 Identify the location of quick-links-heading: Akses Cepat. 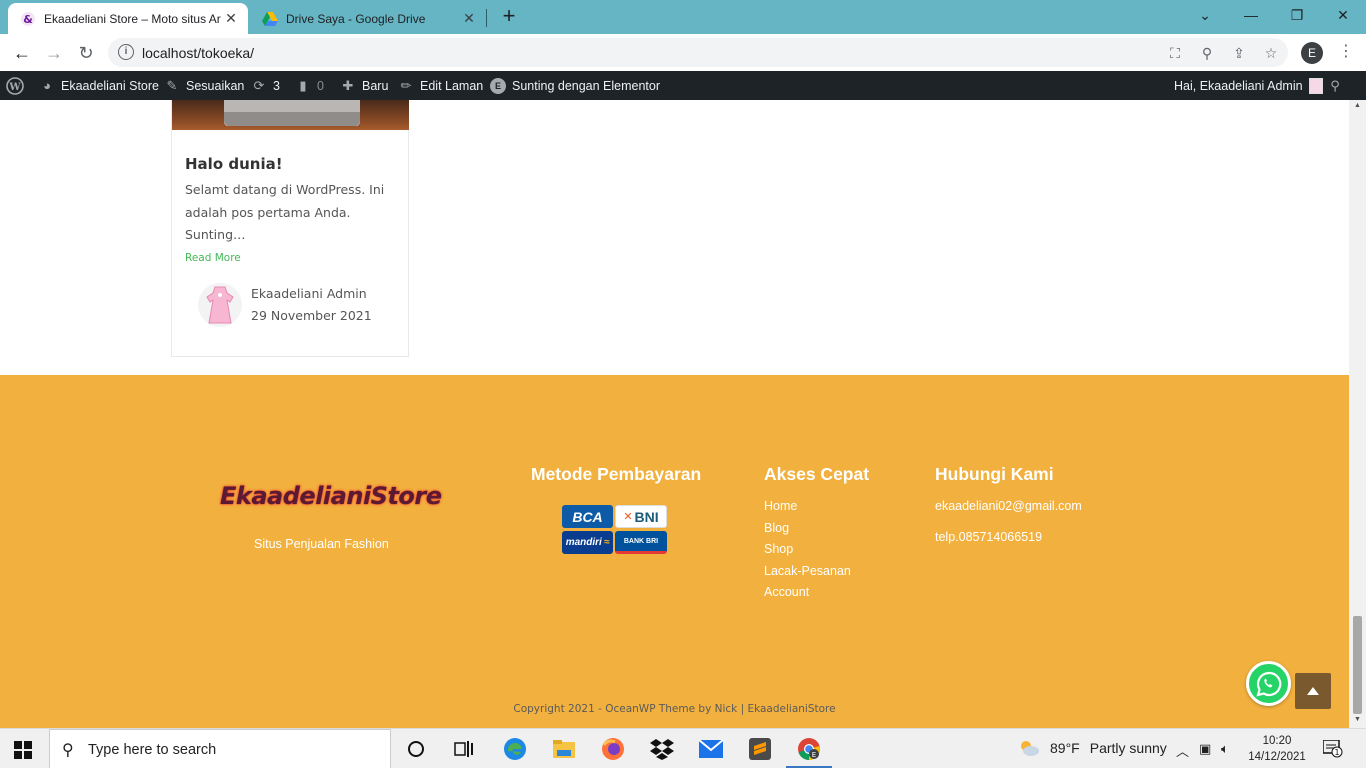
(817, 474).